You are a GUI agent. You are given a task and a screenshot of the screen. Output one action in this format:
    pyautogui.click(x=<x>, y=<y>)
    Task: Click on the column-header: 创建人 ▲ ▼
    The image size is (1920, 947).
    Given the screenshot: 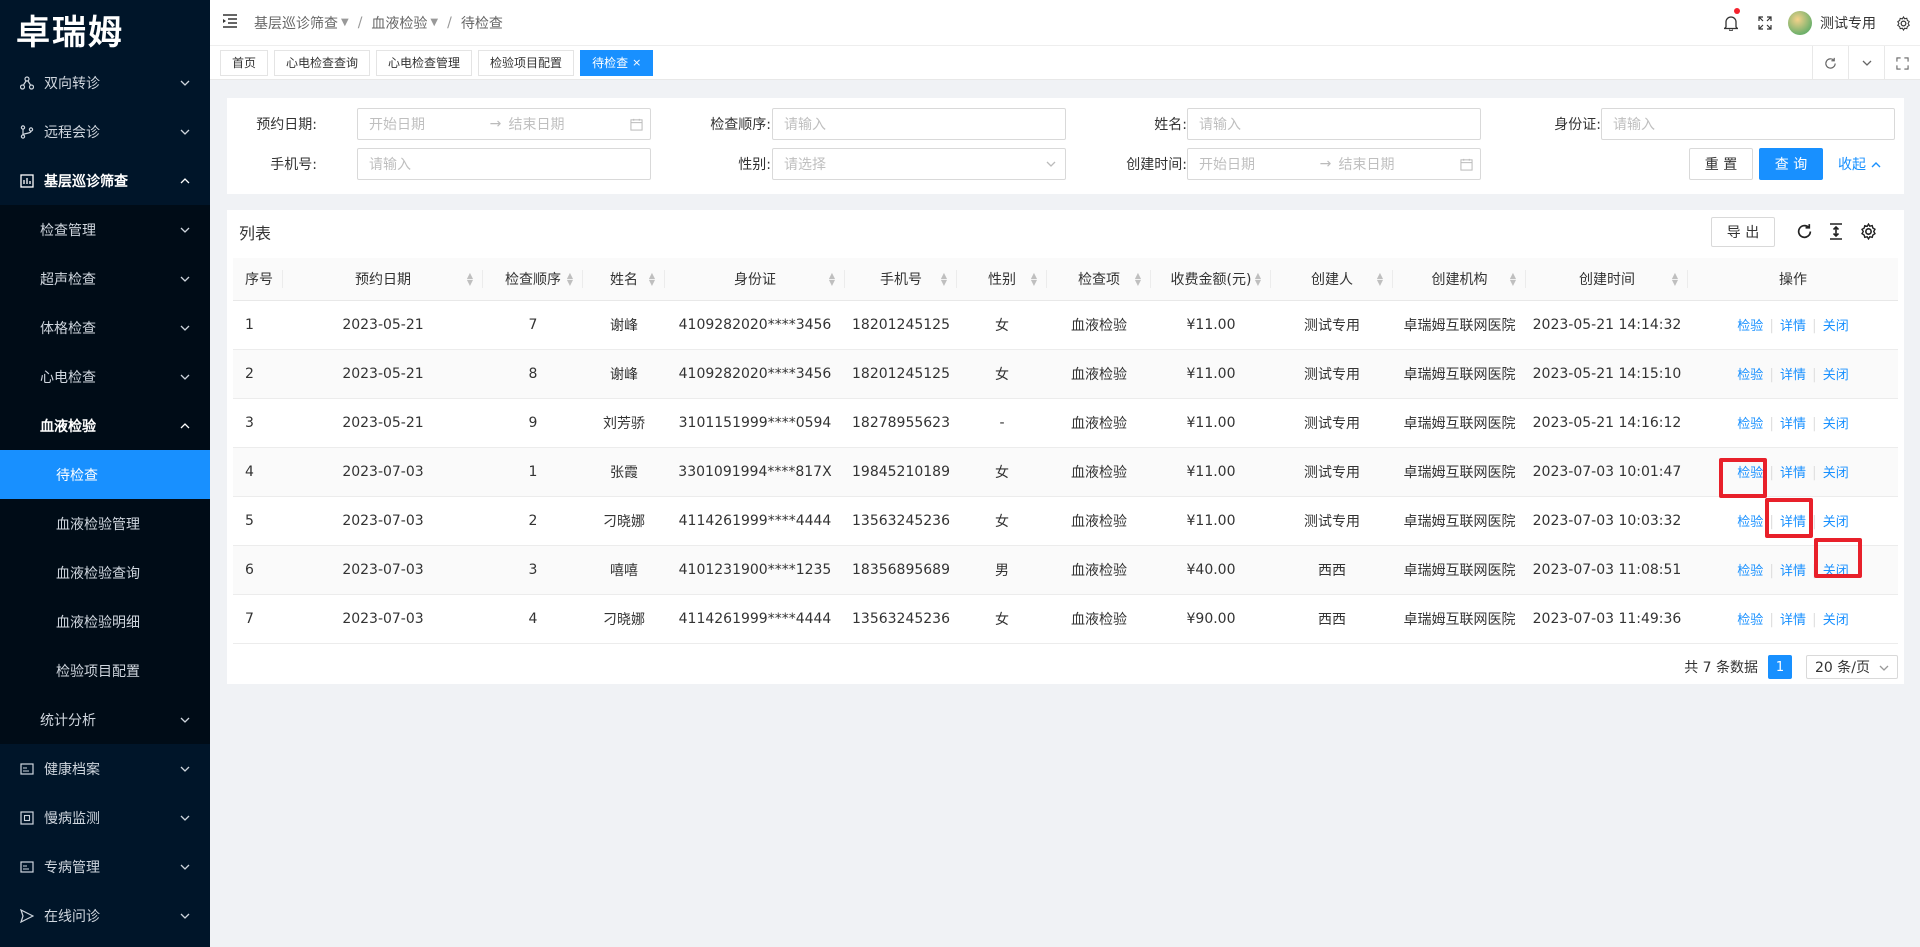 What is the action you would take?
    pyautogui.click(x=1332, y=279)
    